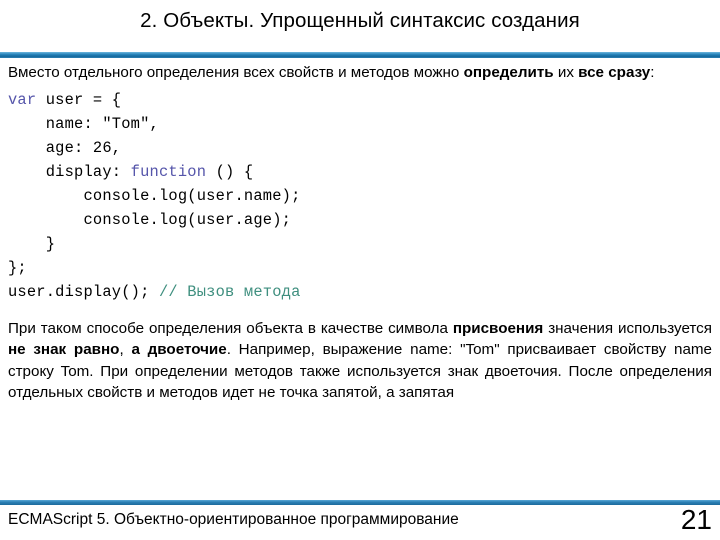 This screenshot has width=720, height=540. Describe the element at coordinates (508, 72) in the screenshot. I see `intro-bold-opredelit: определить` at that location.